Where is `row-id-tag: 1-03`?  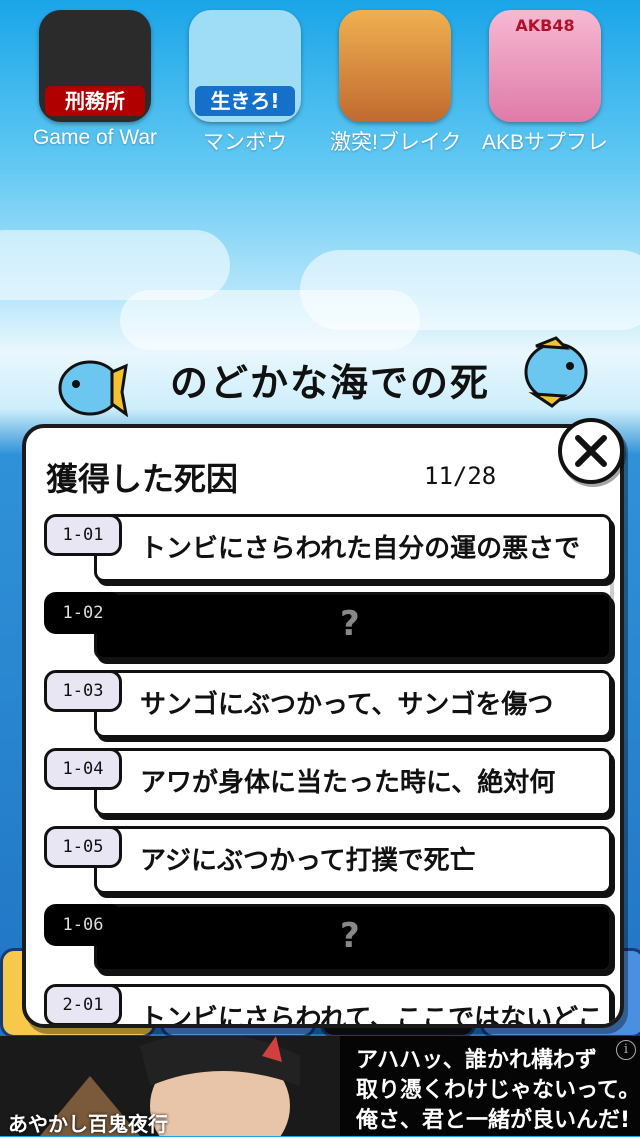
row-id-tag: 1-03 is located at coordinates (83, 691).